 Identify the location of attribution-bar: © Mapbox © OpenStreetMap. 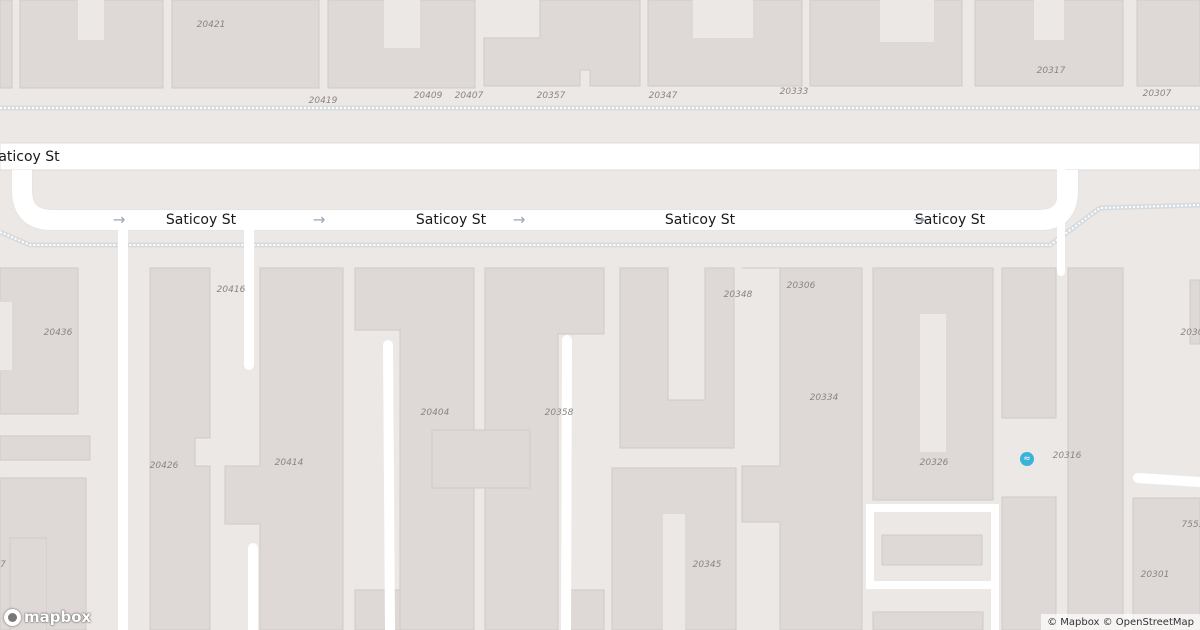
(1120, 622).